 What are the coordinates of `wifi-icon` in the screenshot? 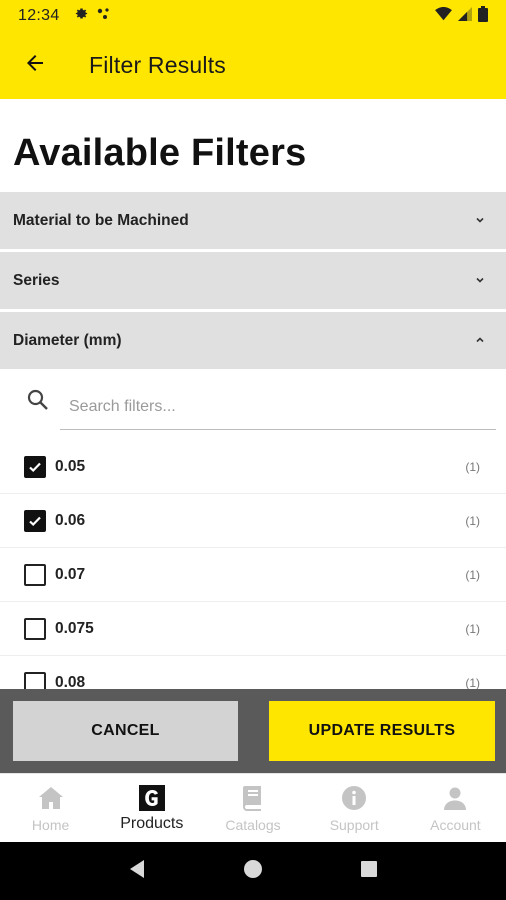 It's located at (443, 16).